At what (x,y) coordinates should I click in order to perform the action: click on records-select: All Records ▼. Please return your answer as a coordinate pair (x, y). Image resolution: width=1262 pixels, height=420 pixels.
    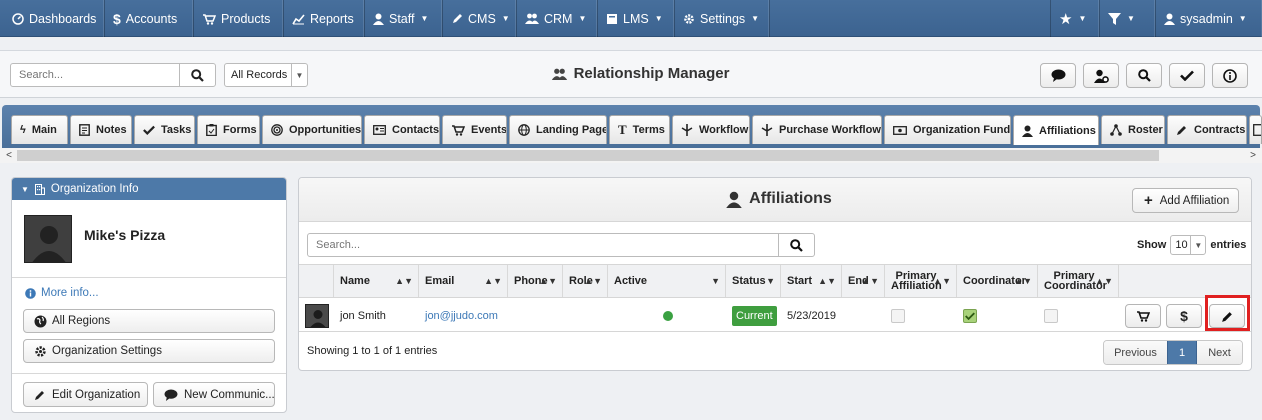
    Looking at the image, I should click on (266, 75).